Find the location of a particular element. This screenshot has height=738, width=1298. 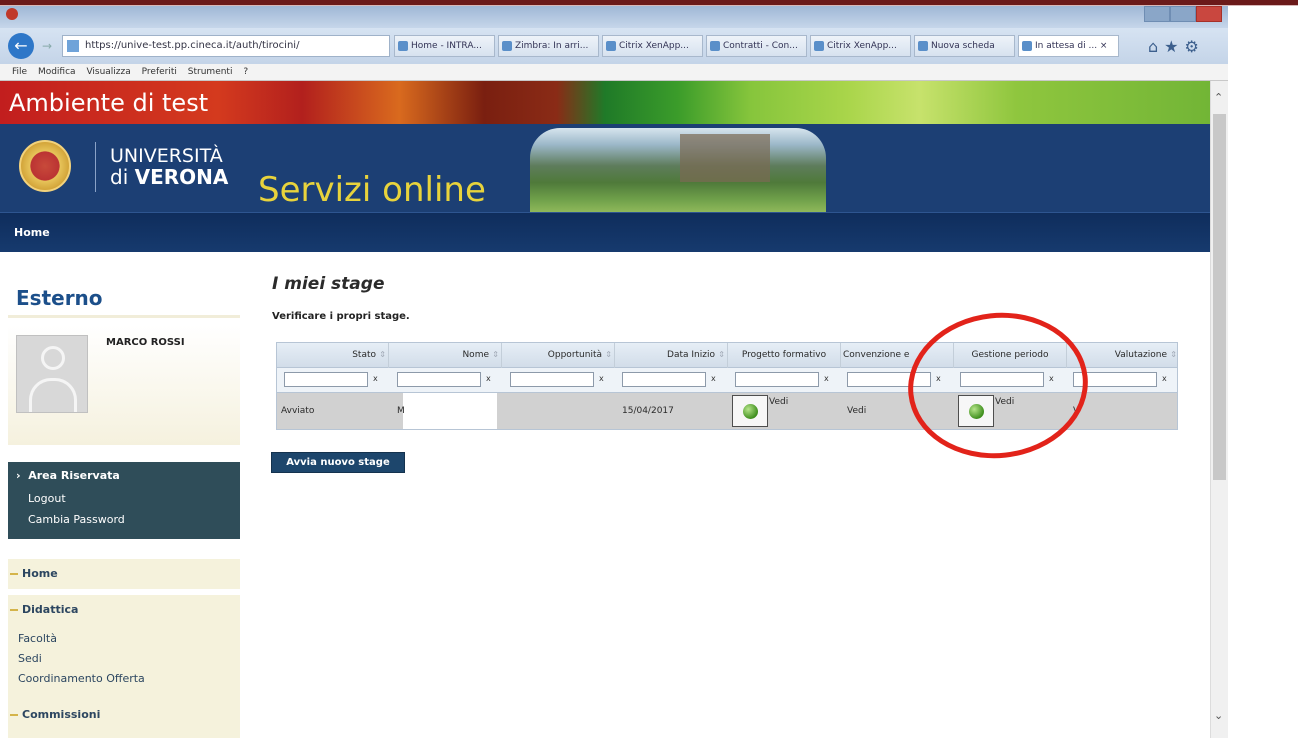

page-title: I miei stage is located at coordinates (328, 284).